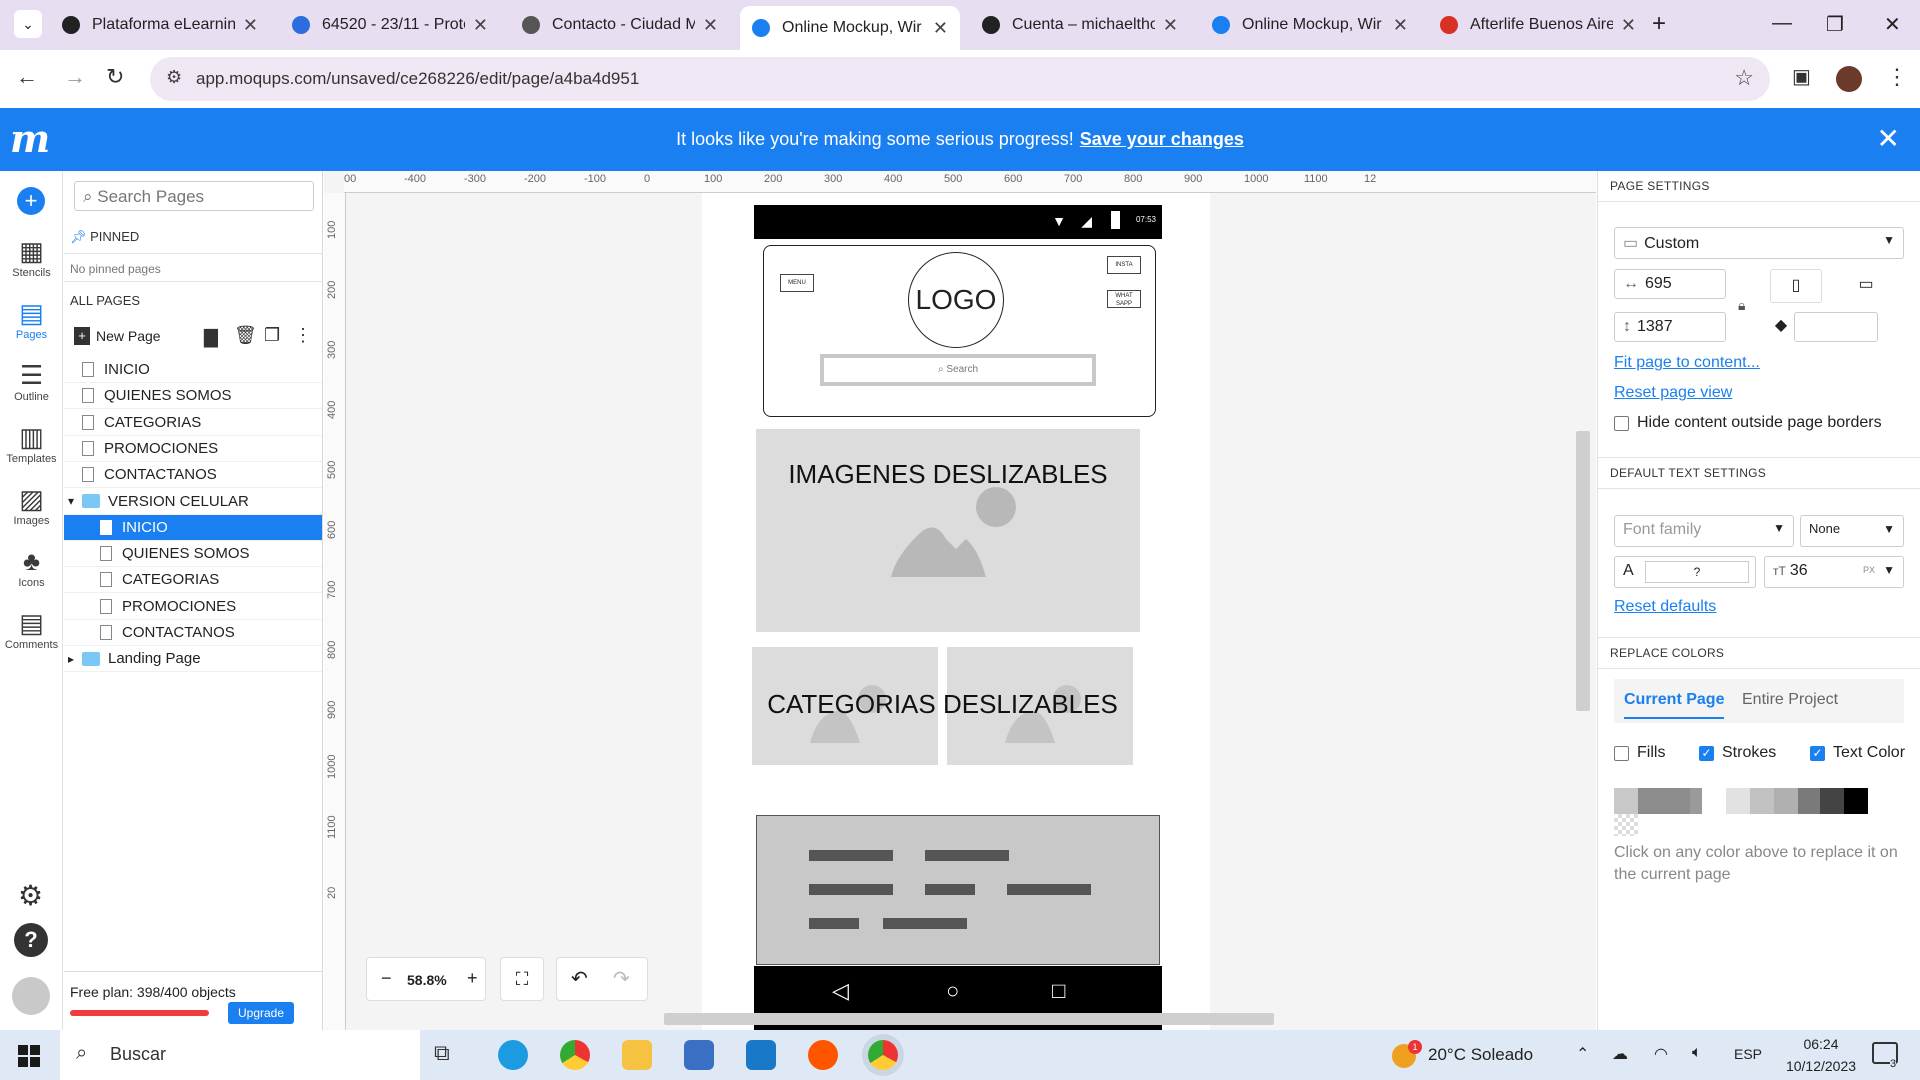 Image resolution: width=1920 pixels, height=1080 pixels. Describe the element at coordinates (427, 980) in the screenshot. I see `zoom-level: 58.8%` at that location.